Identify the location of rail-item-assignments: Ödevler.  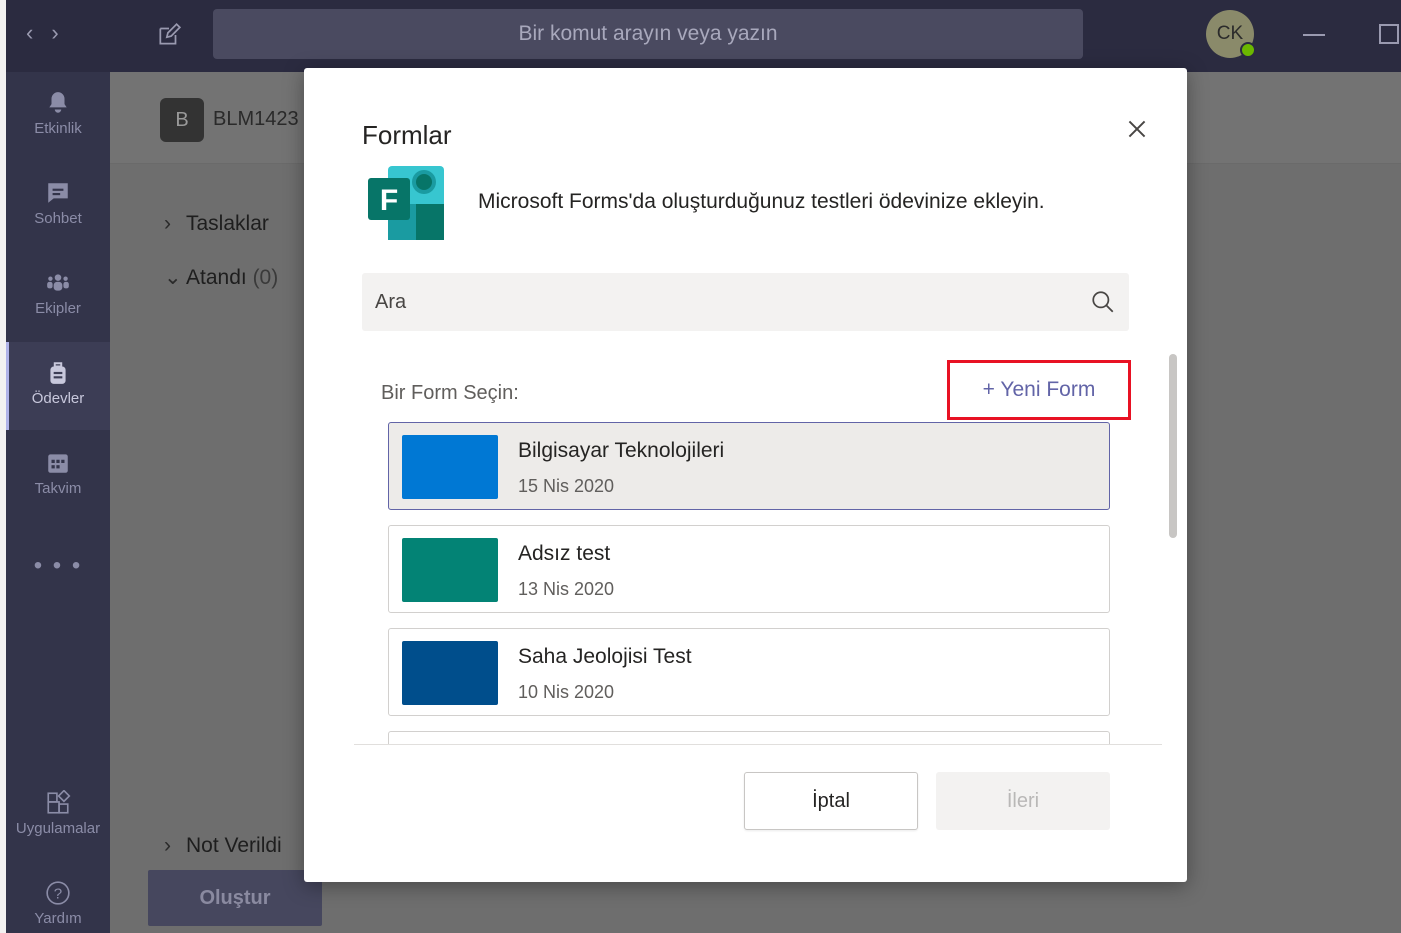
(58, 386).